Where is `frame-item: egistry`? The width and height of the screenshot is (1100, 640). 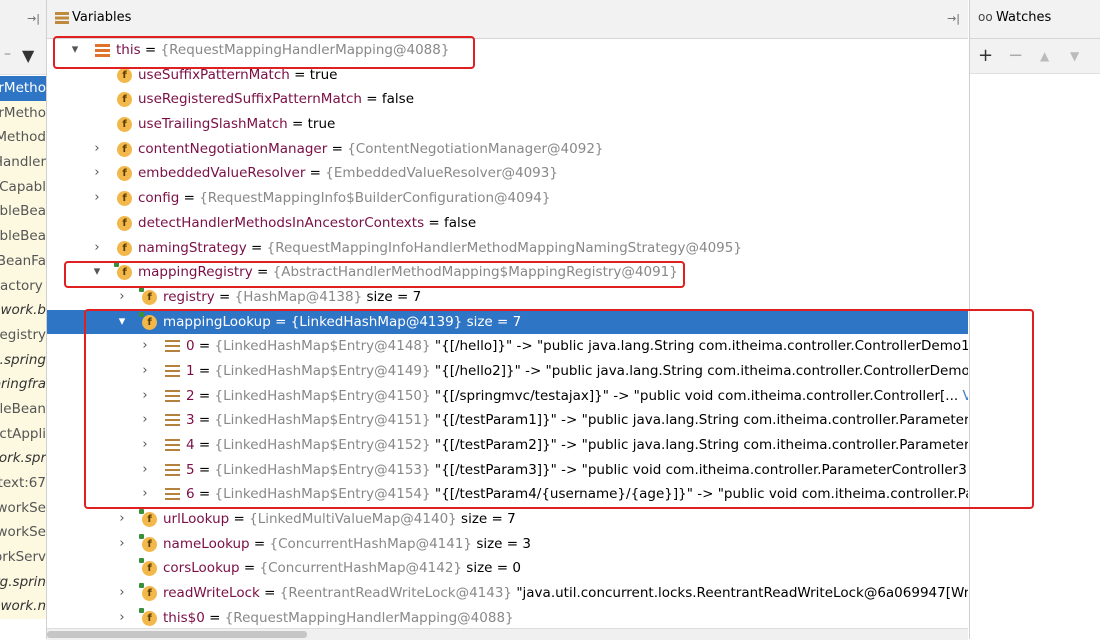
frame-item: egistry is located at coordinates (23, 335).